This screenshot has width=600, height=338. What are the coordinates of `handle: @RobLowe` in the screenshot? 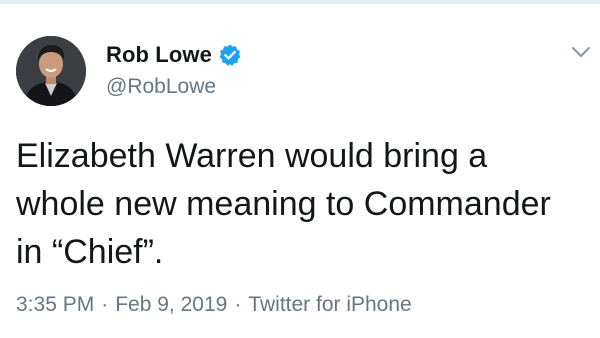 It's located at (161, 87).